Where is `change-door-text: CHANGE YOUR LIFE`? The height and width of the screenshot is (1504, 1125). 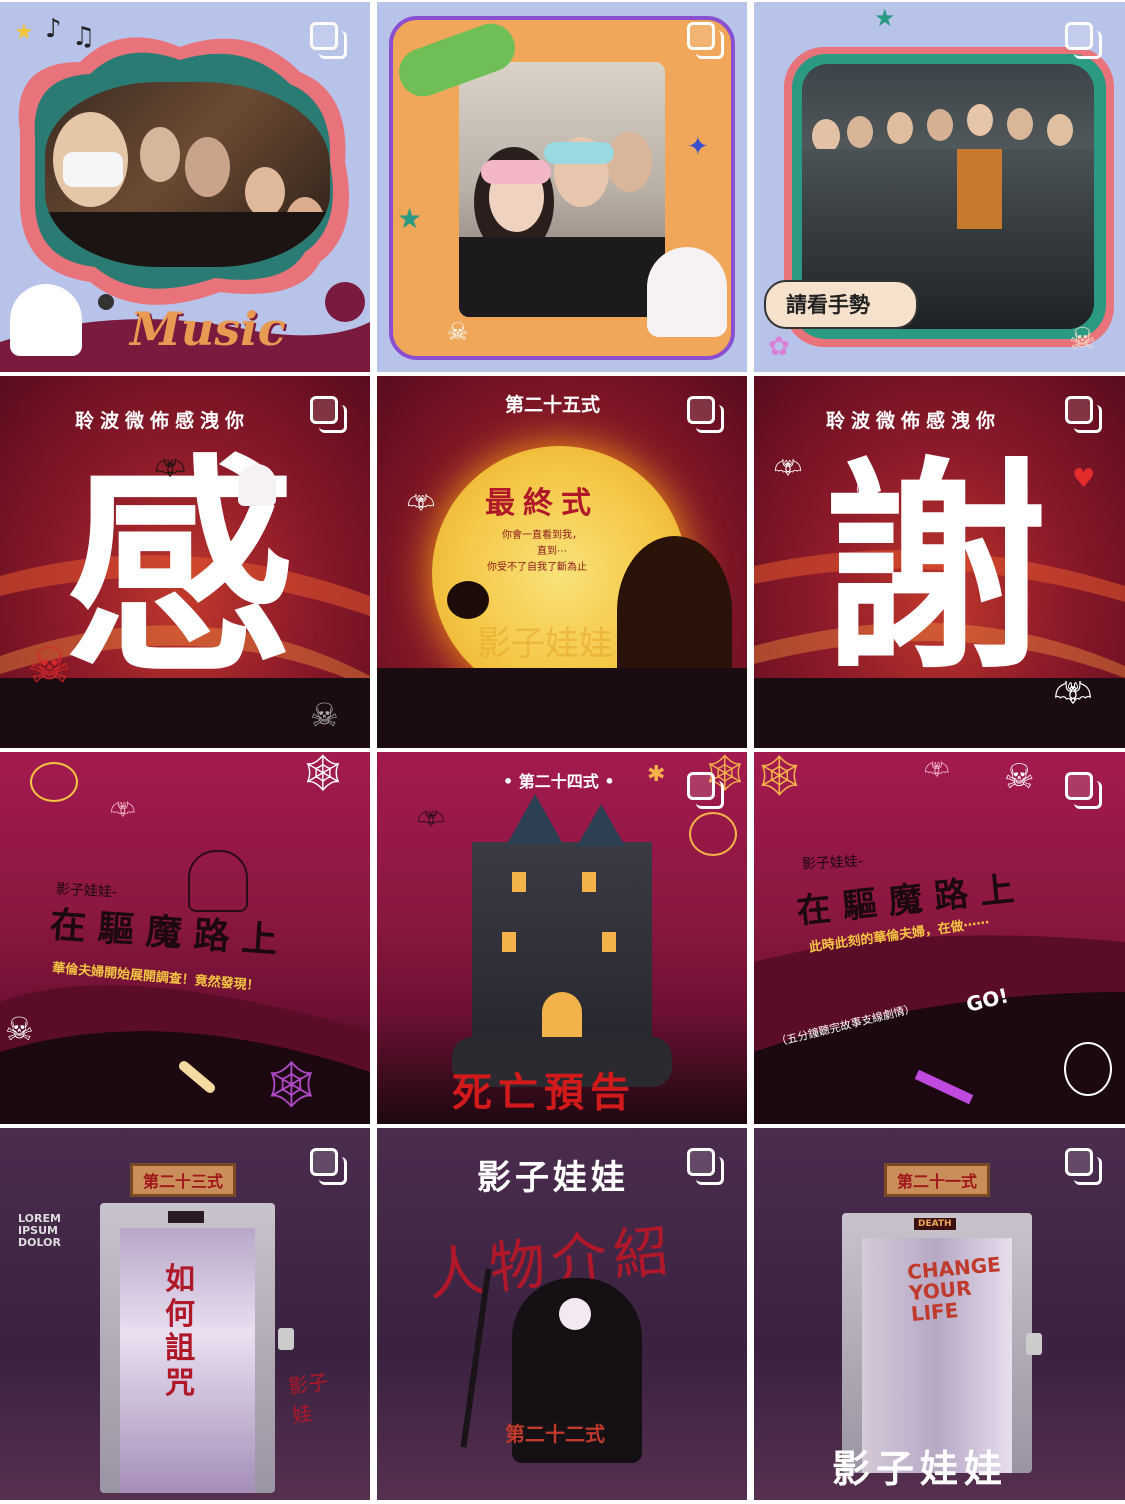
change-door-text: CHANGE YOUR LIFE is located at coordinates (954, 1289).